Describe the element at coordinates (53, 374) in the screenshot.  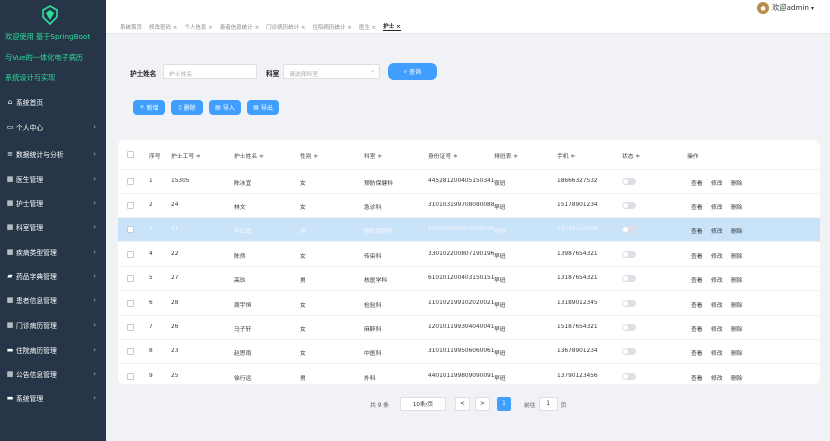
I see `sidebar-item-11: ▦ 公告信息管理 ›` at that location.